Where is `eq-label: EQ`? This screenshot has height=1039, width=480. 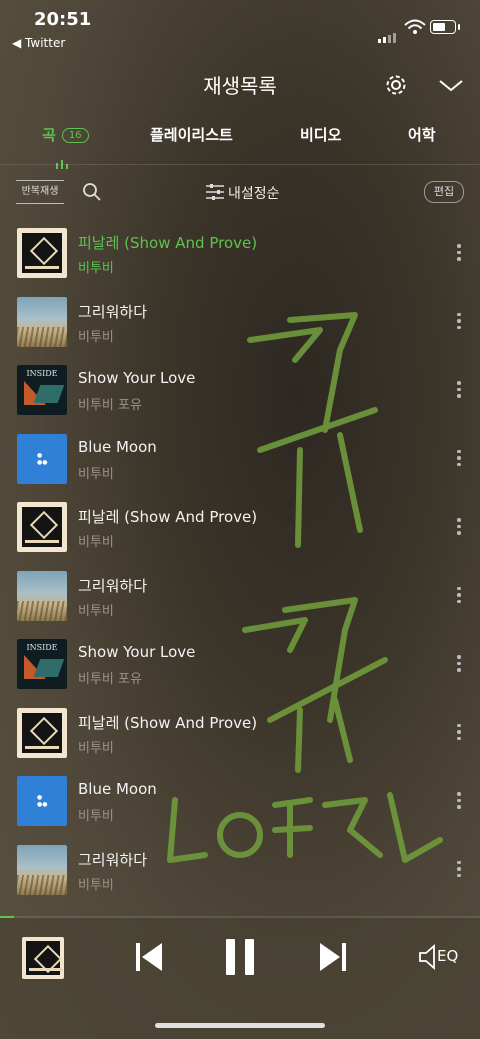
eq-label: EQ is located at coordinates (448, 956).